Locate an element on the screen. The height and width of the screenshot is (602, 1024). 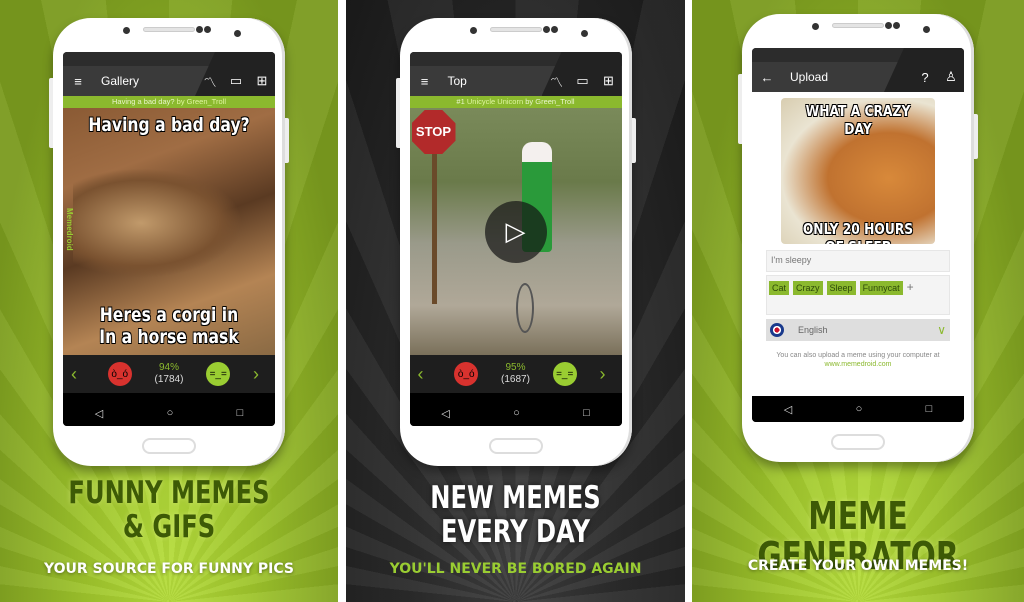
notification-icon: ♙ is located at coordinates (951, 77).